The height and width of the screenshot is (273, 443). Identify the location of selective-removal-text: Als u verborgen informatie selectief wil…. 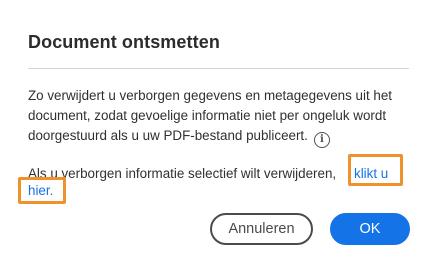
(182, 173).